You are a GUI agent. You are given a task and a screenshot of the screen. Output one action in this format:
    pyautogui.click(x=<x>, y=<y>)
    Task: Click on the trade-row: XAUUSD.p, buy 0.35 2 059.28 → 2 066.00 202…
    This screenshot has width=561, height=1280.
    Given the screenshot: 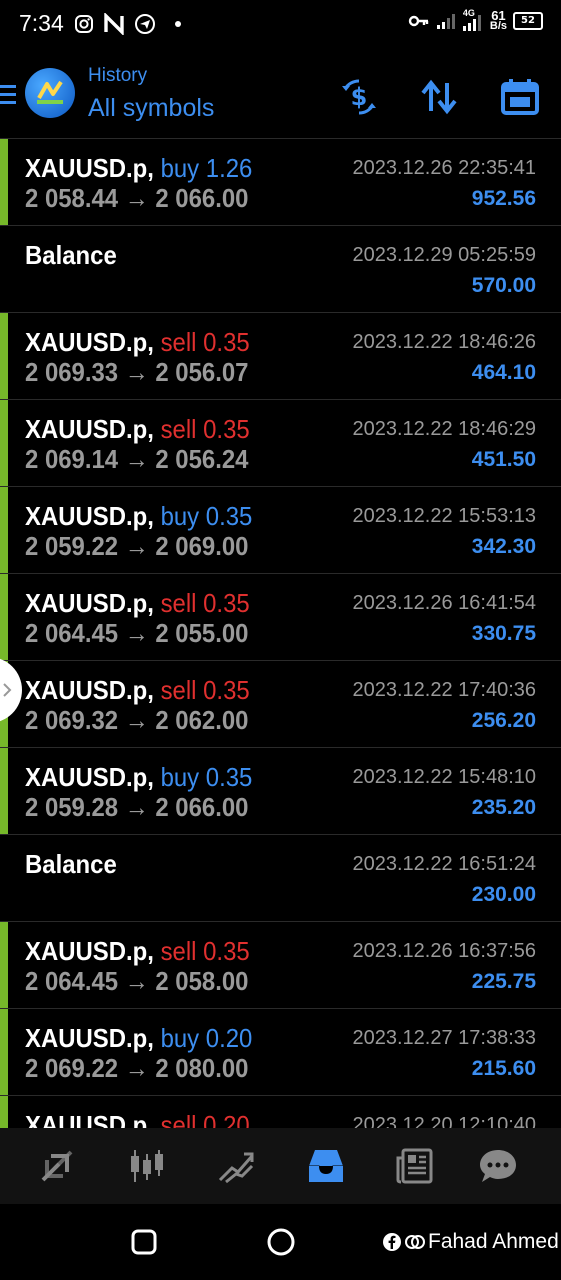 What is the action you would take?
    pyautogui.click(x=280, y=790)
    